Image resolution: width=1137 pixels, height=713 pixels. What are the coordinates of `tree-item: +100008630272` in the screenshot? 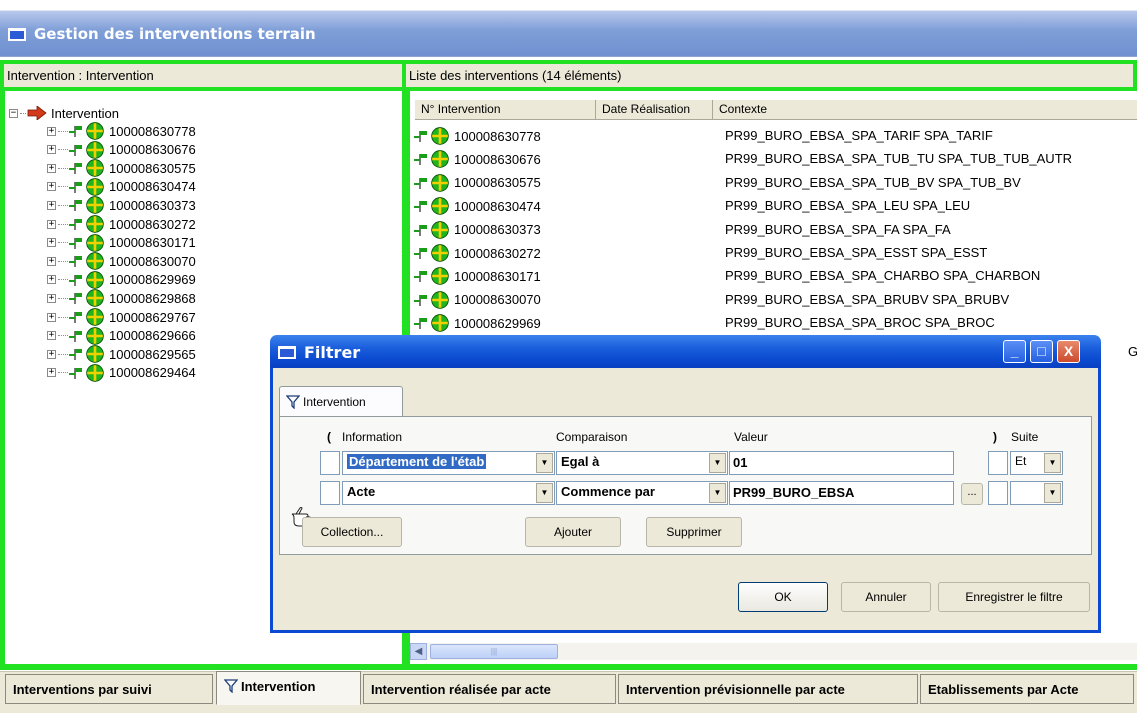 It's located at (121, 224).